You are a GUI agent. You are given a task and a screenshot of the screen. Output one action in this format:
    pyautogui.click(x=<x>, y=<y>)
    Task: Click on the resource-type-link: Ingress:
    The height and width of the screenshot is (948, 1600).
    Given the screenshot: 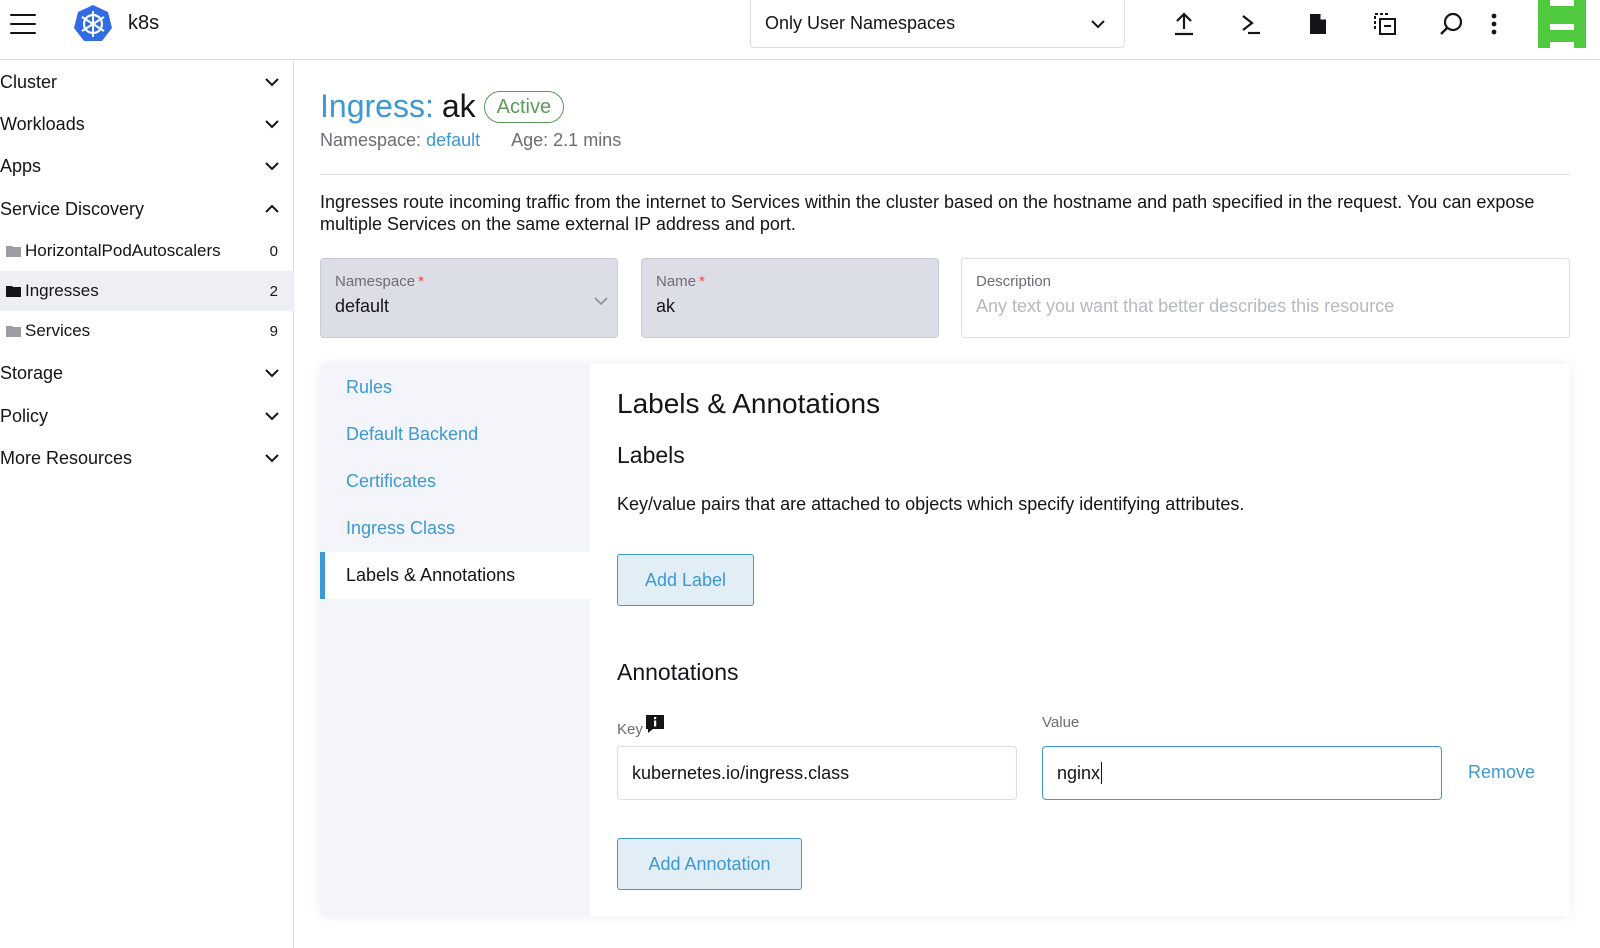 What is the action you would take?
    pyautogui.click(x=377, y=106)
    